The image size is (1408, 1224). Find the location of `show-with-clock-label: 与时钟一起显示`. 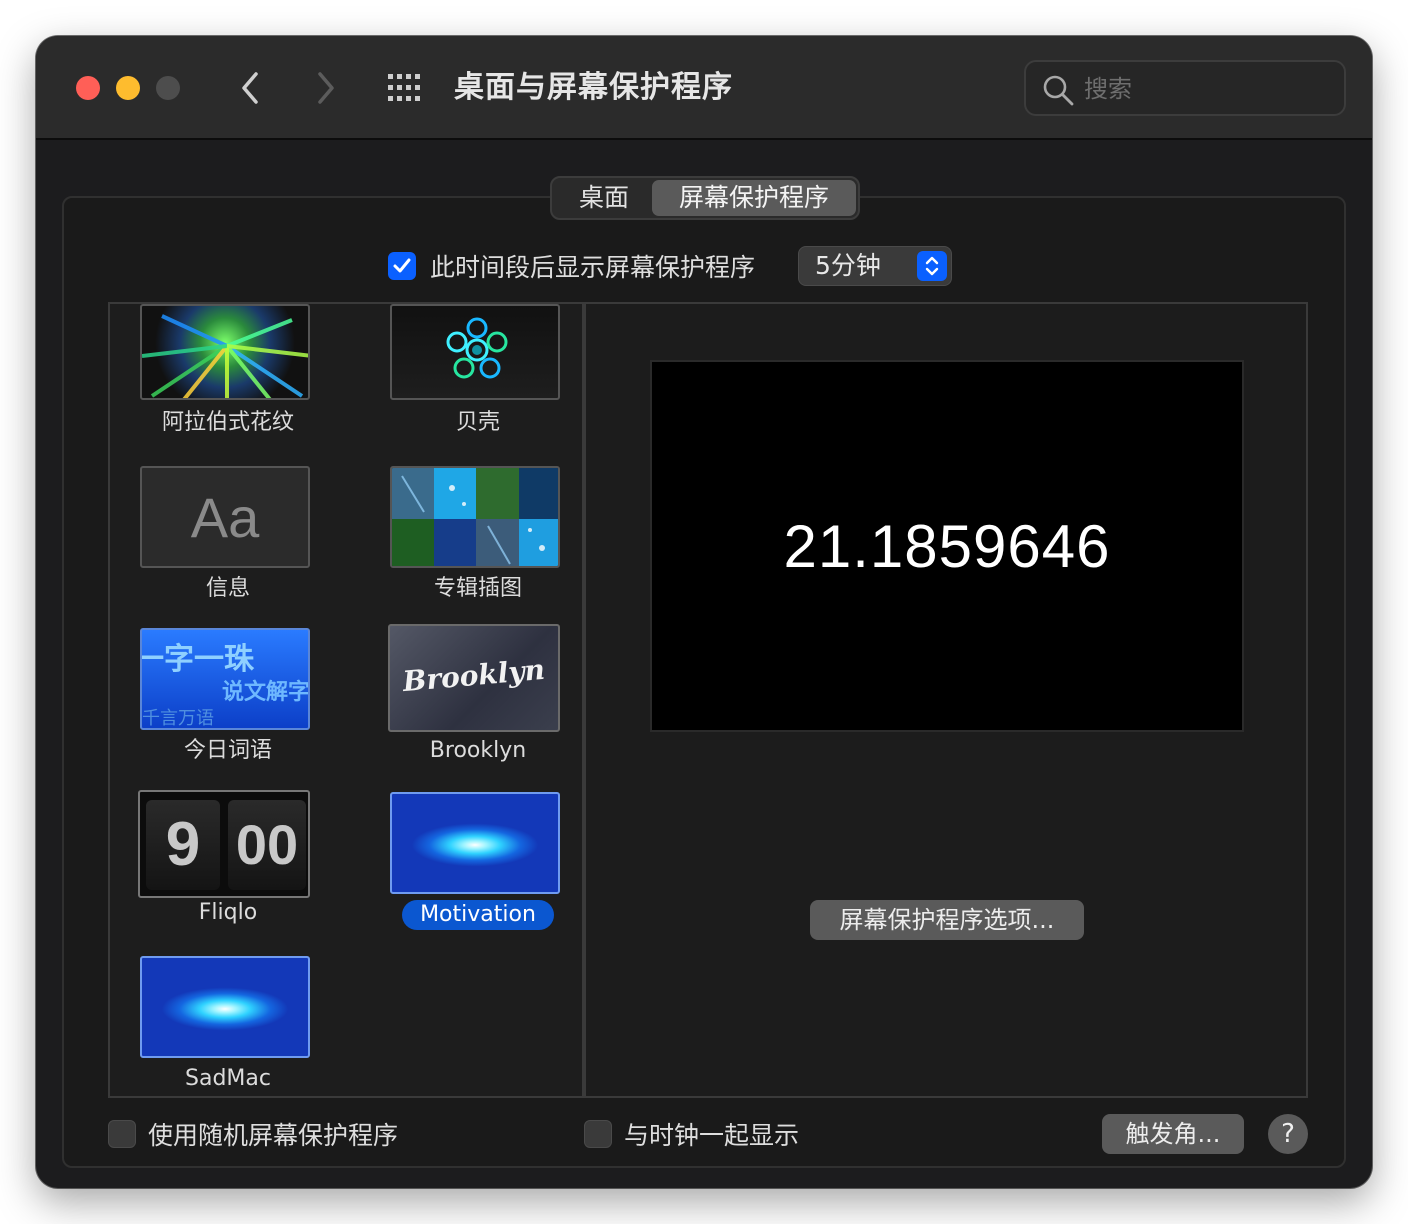

show-with-clock-label: 与时钟一起显示 is located at coordinates (712, 1135).